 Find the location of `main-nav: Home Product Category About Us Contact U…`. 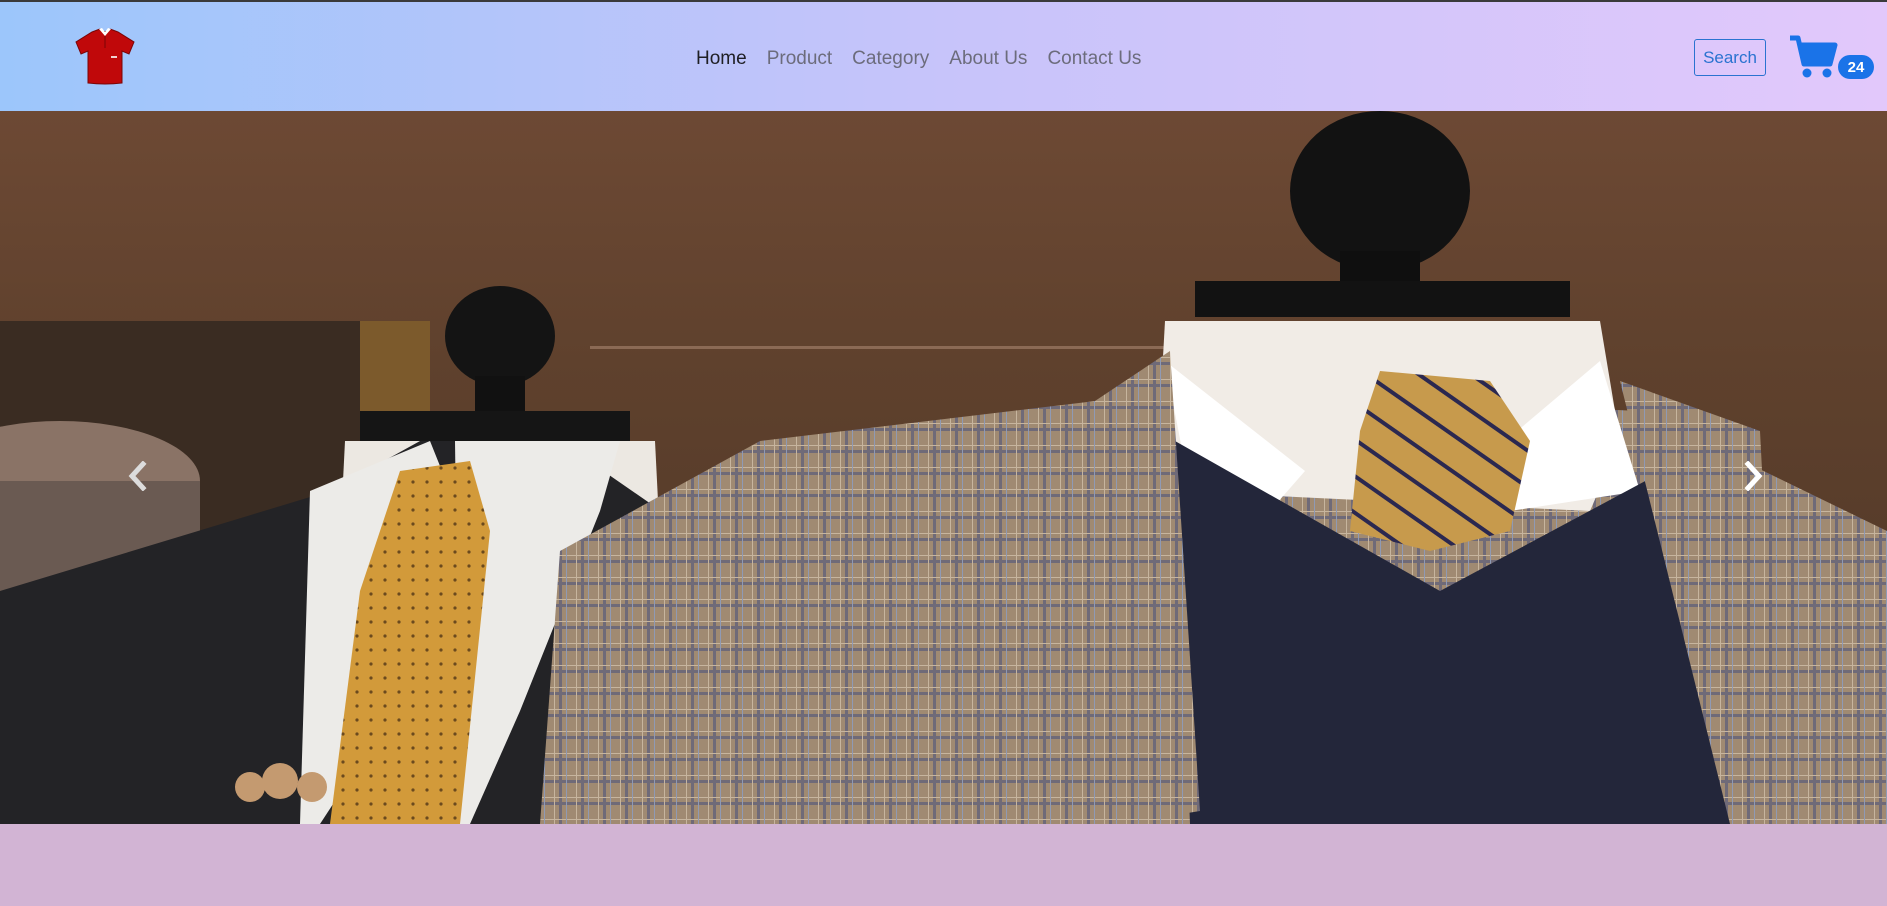

main-nav: Home Product Category About Us Contact U… is located at coordinates (918, 59).